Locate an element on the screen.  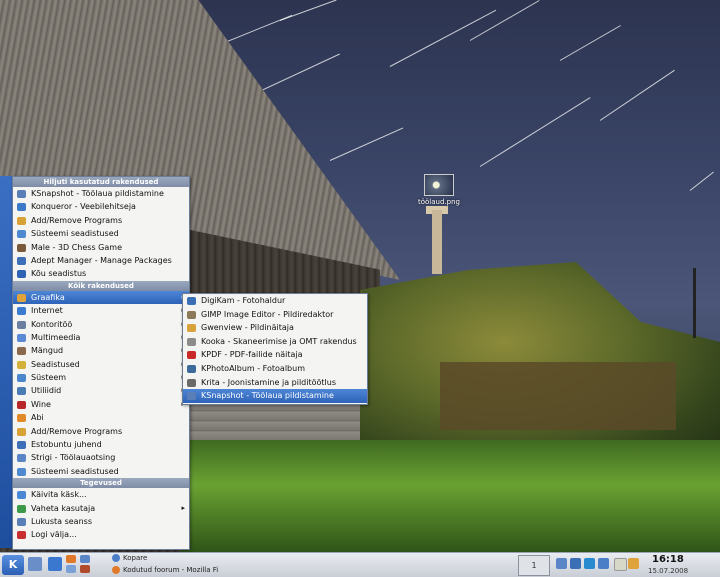
menu-item-male-3d-chess-game: Male - 3D Chess Game is located at coordinates (101, 247).